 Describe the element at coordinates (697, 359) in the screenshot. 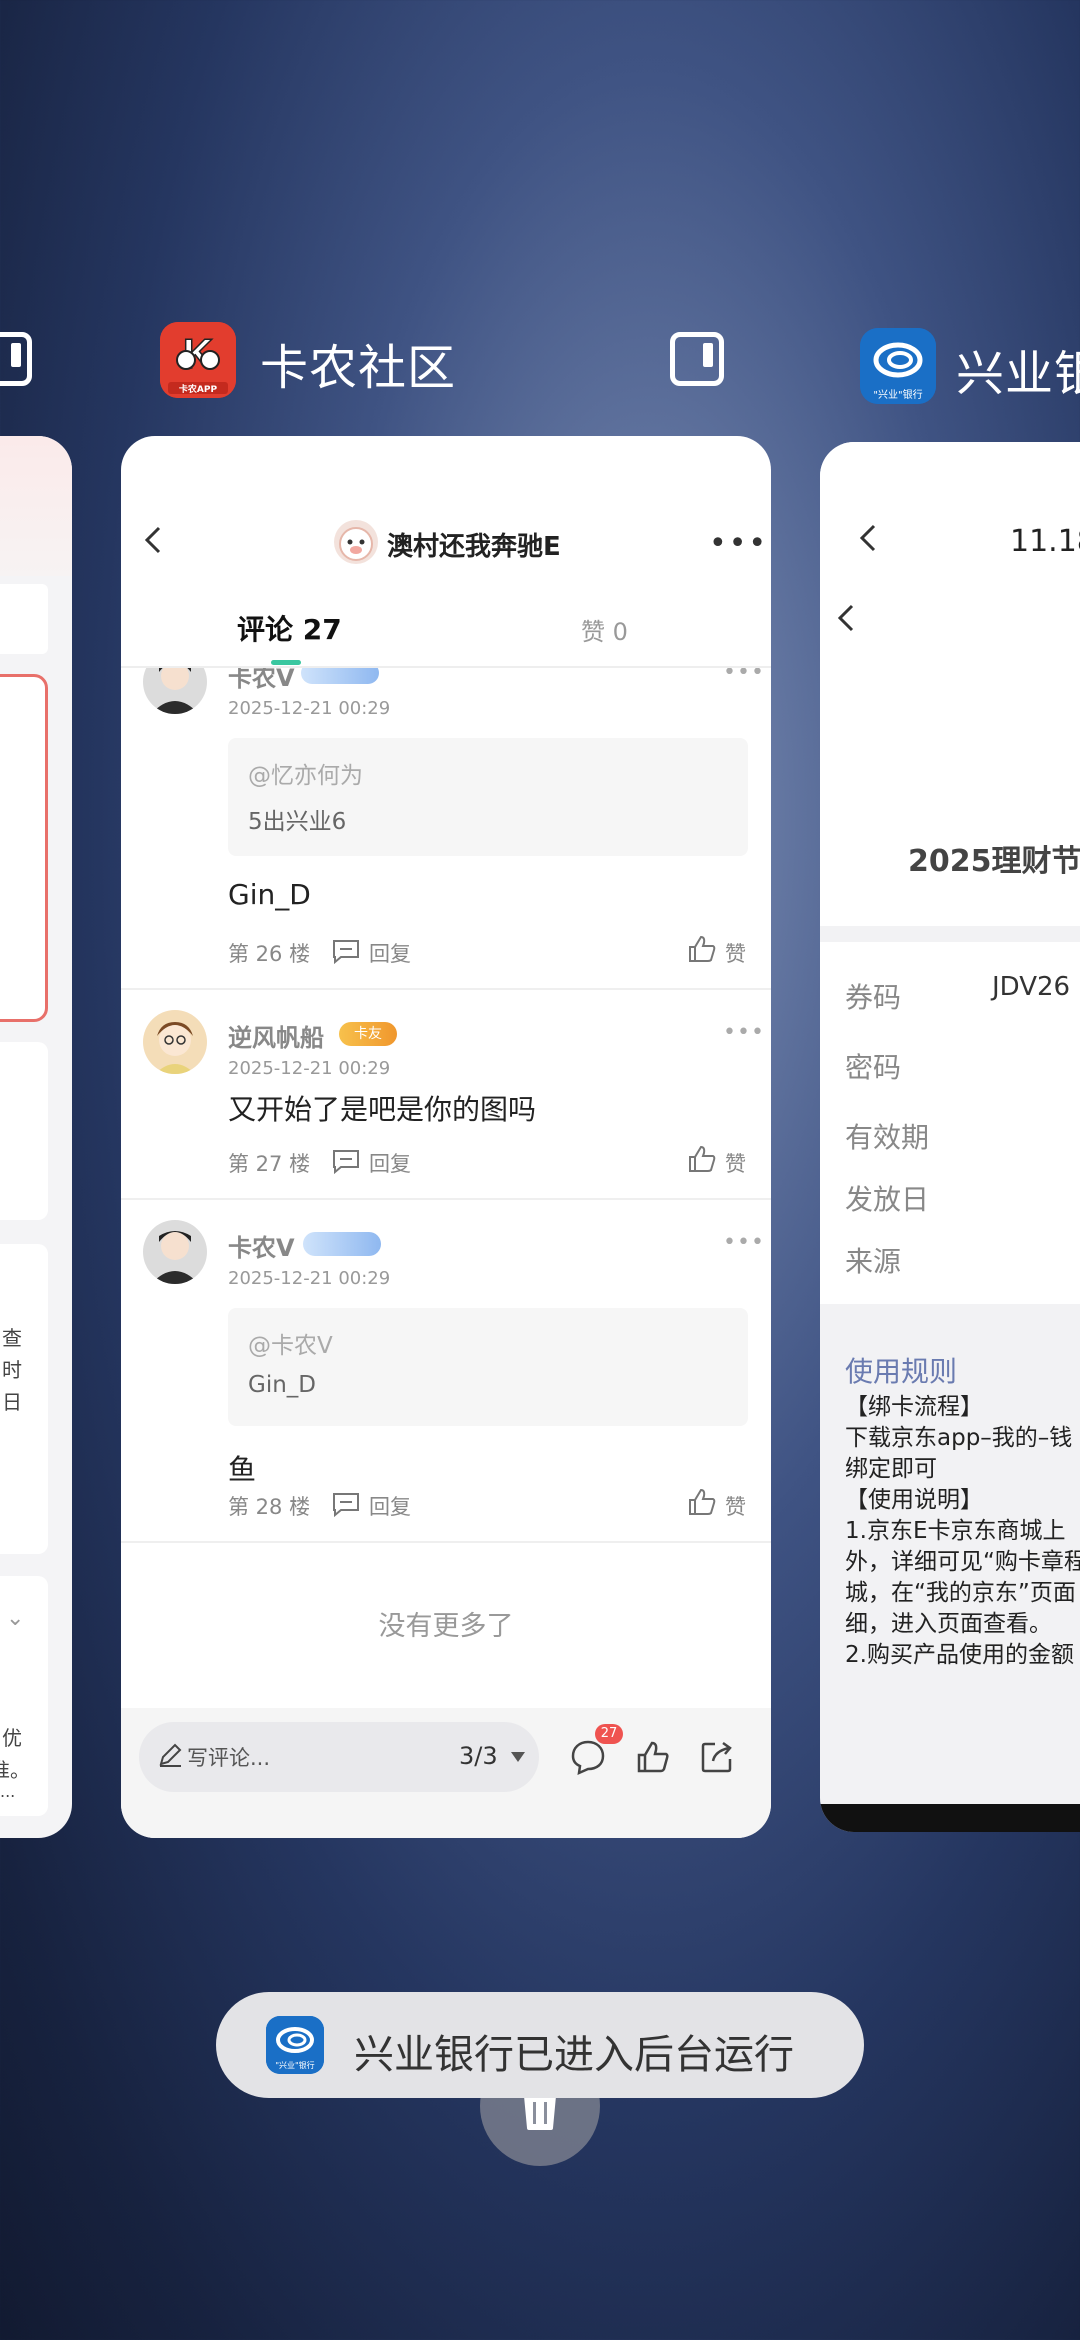

I see `center-float-window-icon` at that location.